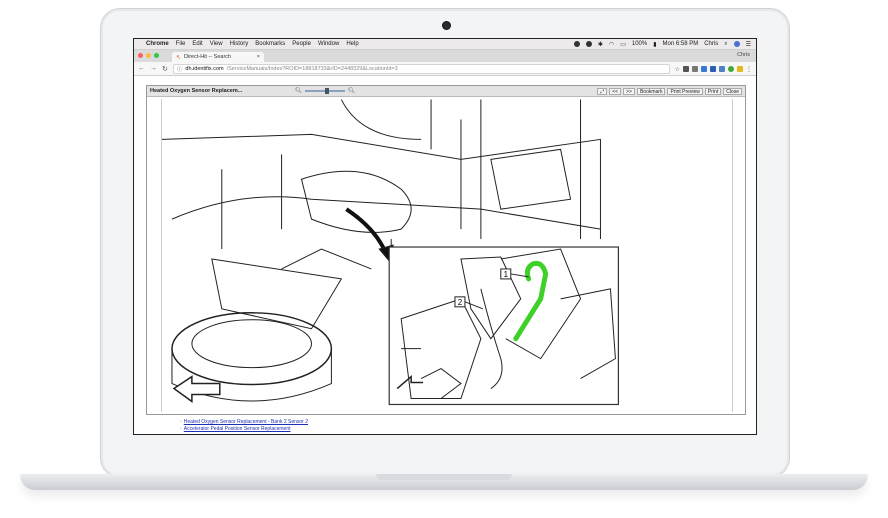 The height and width of the screenshot is (518, 888). I want to click on expand-icon: ⤢, so click(602, 91).